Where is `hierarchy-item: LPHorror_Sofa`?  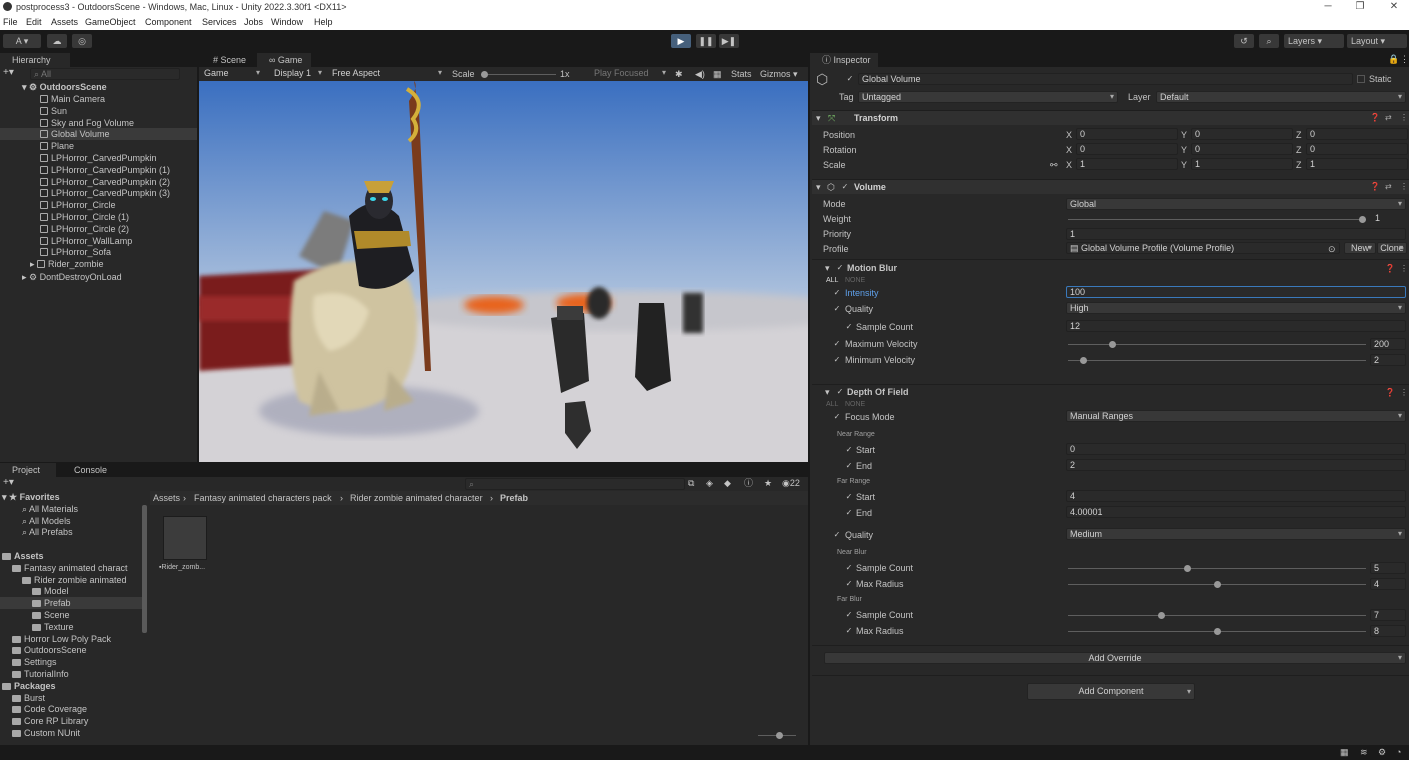 hierarchy-item: LPHorror_Sofa is located at coordinates (75, 252).